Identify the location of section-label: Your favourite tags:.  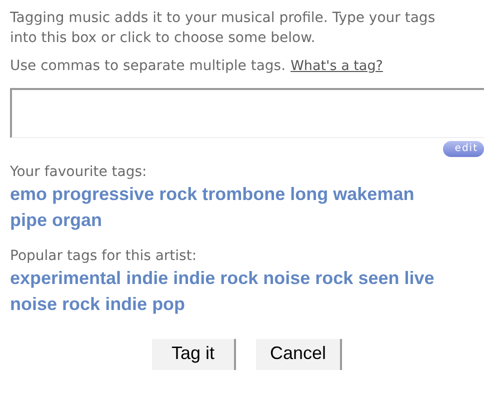
(79, 172).